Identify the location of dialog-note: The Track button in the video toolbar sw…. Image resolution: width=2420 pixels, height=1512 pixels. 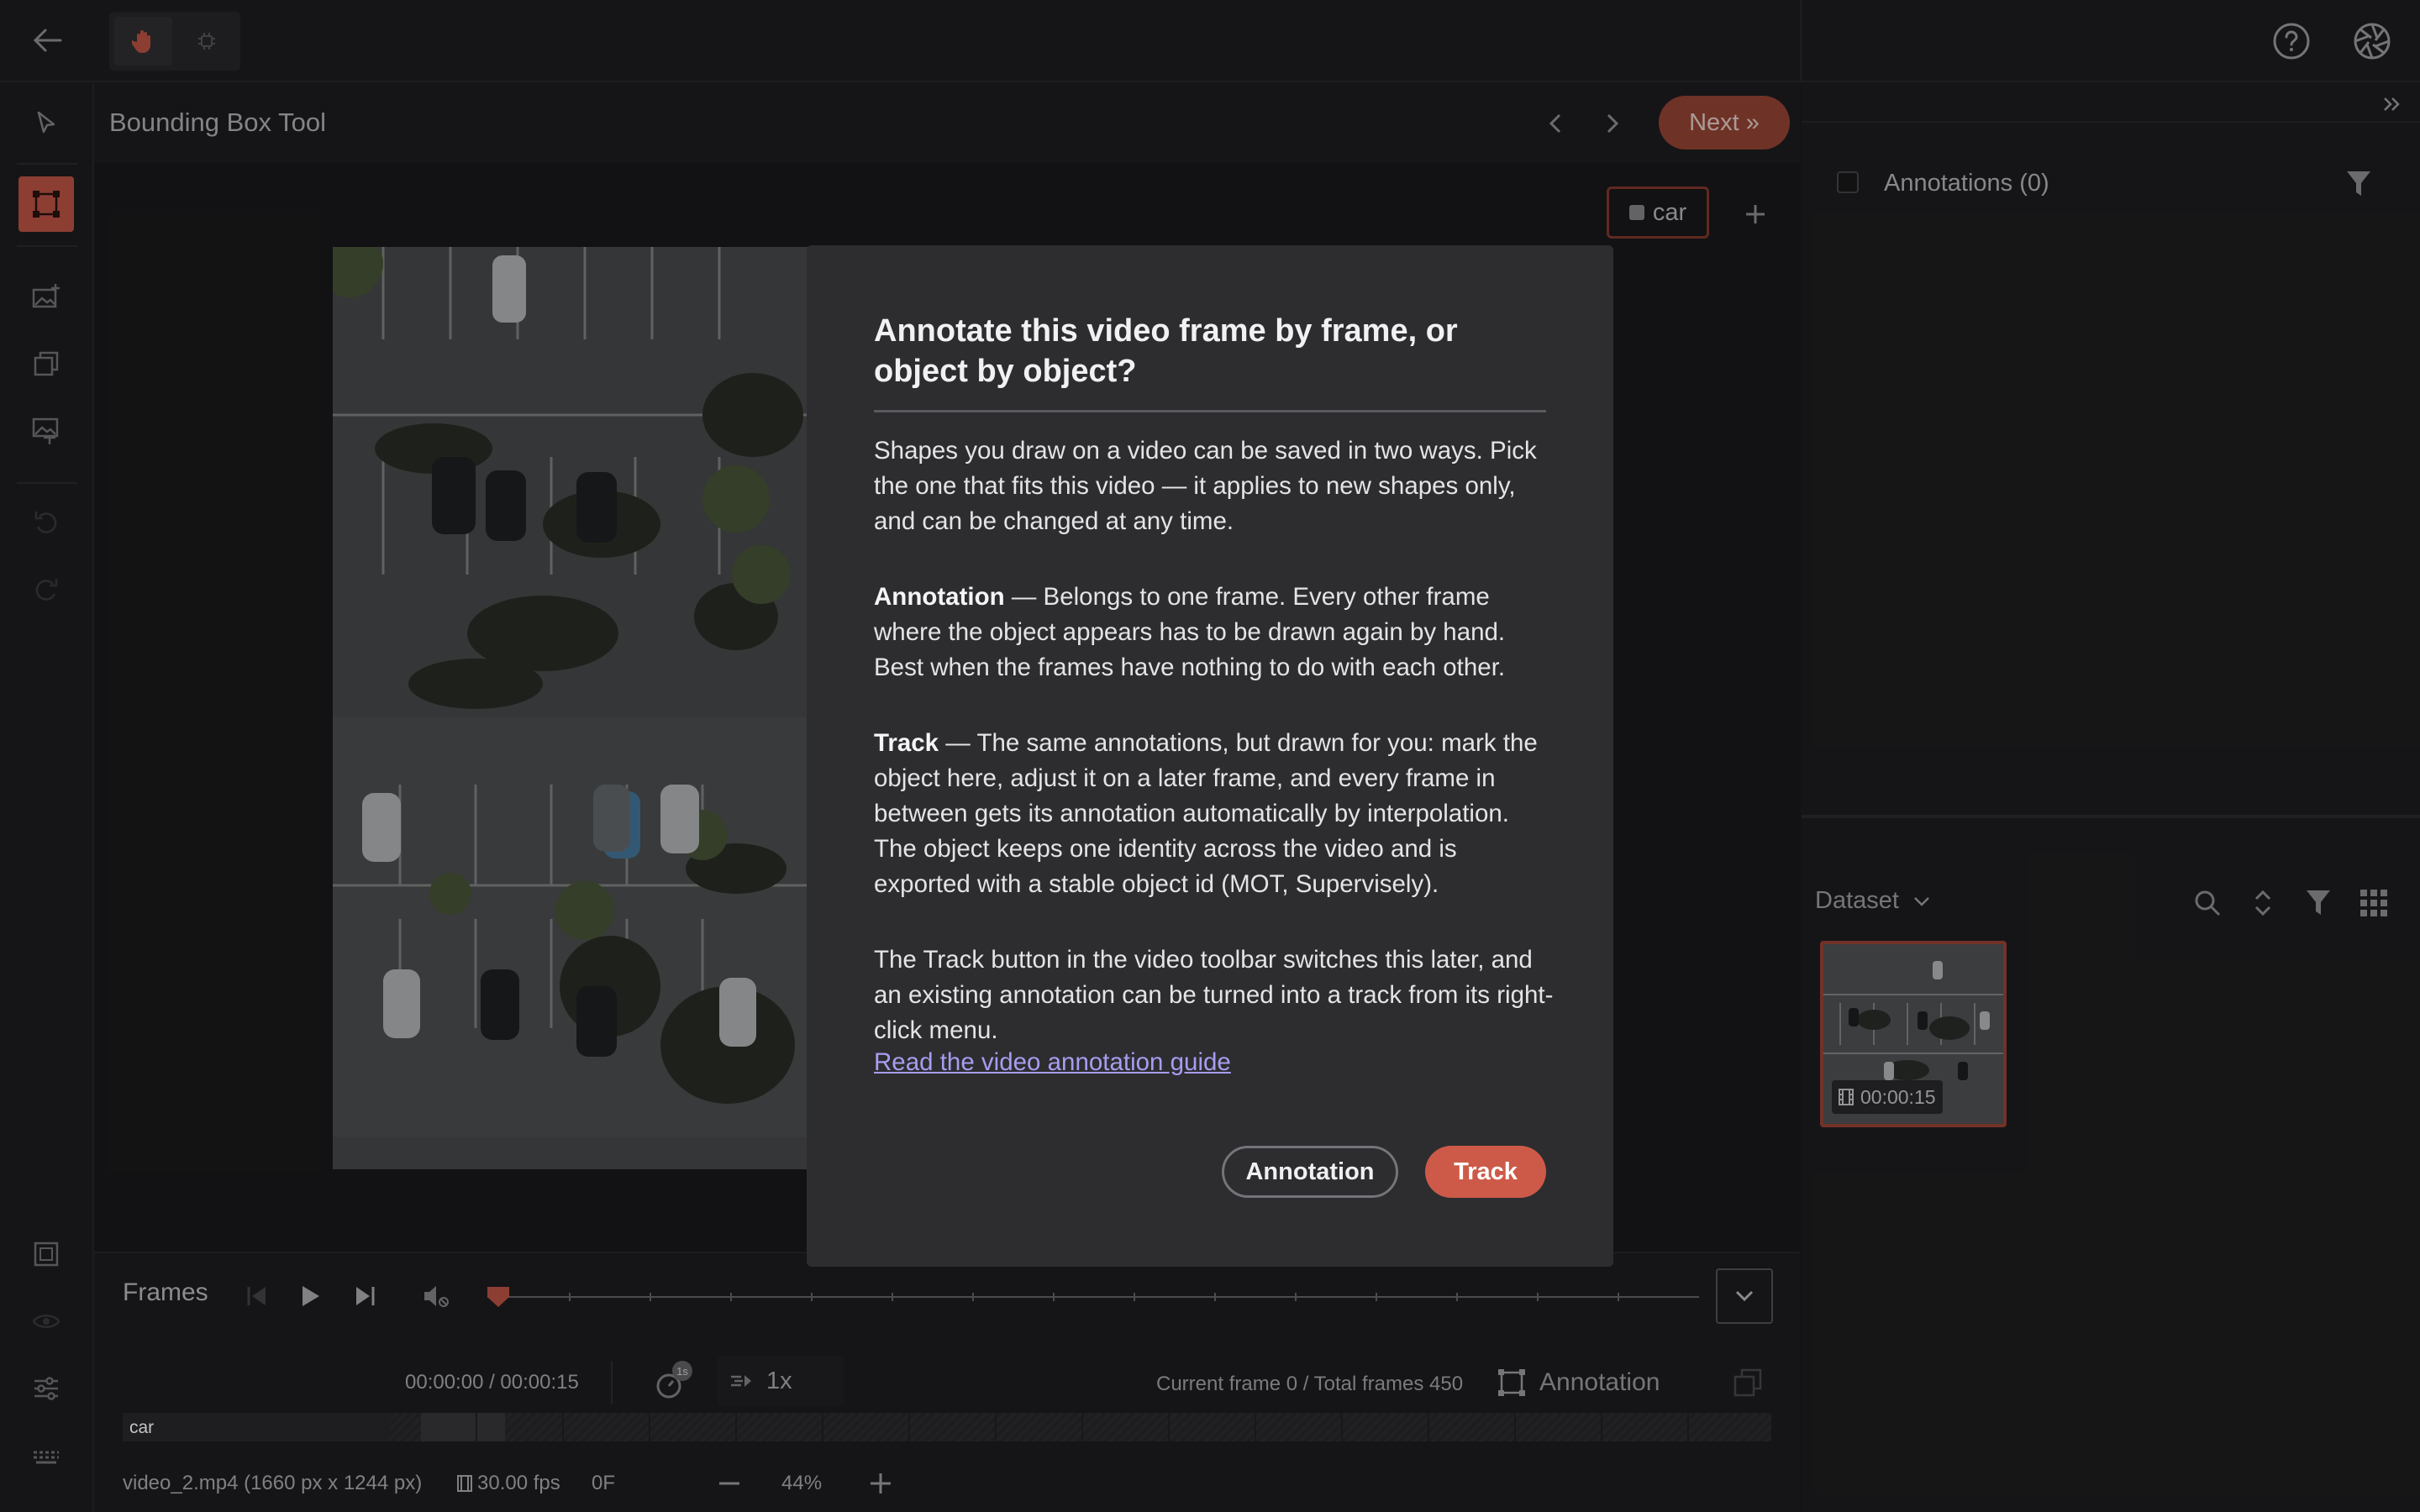
(1214, 995).